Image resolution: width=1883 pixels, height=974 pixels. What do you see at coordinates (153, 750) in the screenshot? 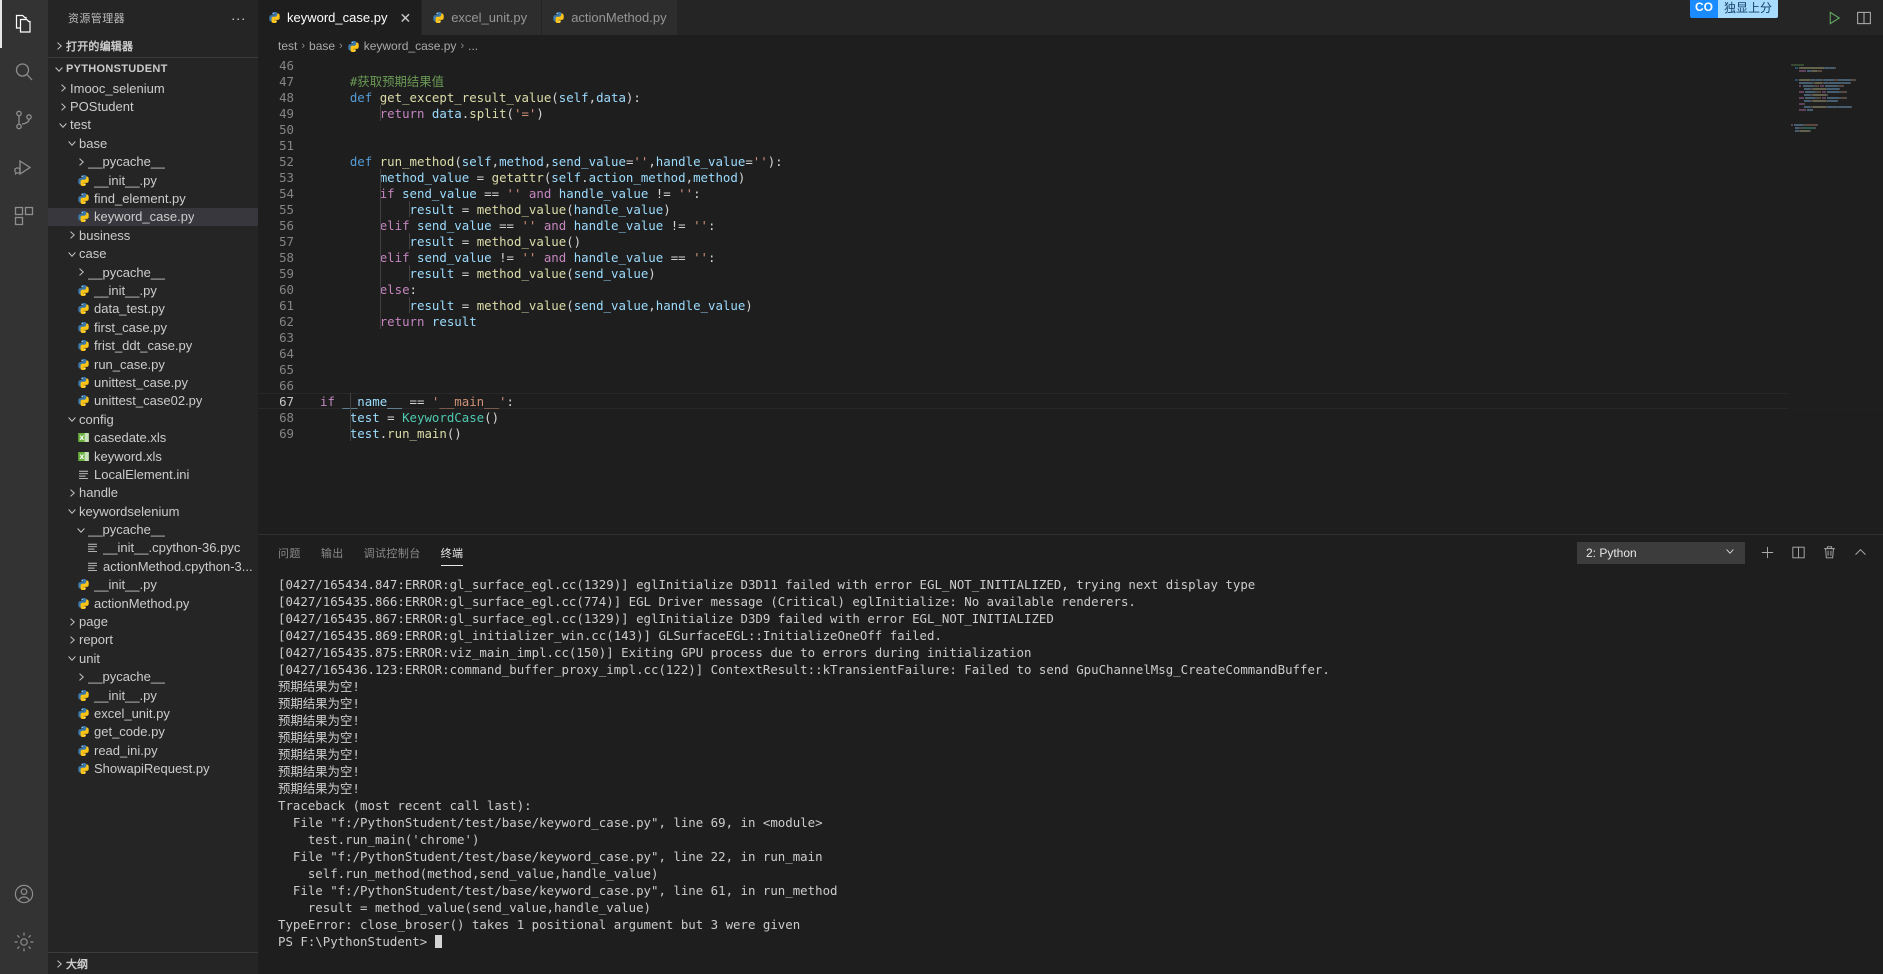
I see `tree-file-read_ini.py: read_ini.py` at bounding box center [153, 750].